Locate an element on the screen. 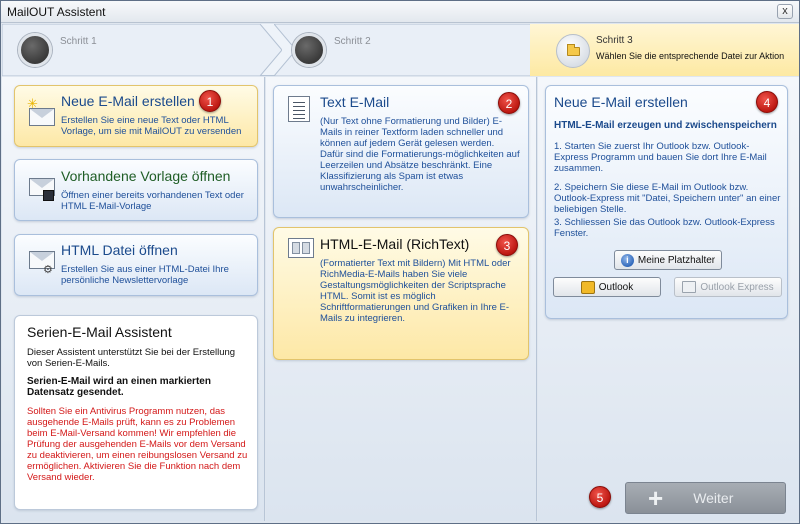  title-bar: MailOUT Assistent x is located at coordinates (400, 12).